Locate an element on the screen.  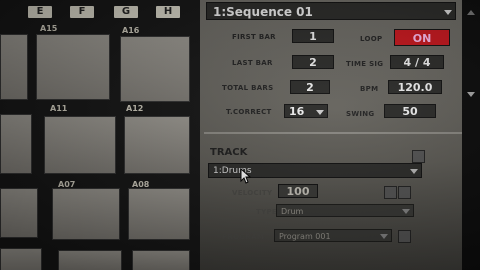
velocity-down-button is located at coordinates (390, 192).